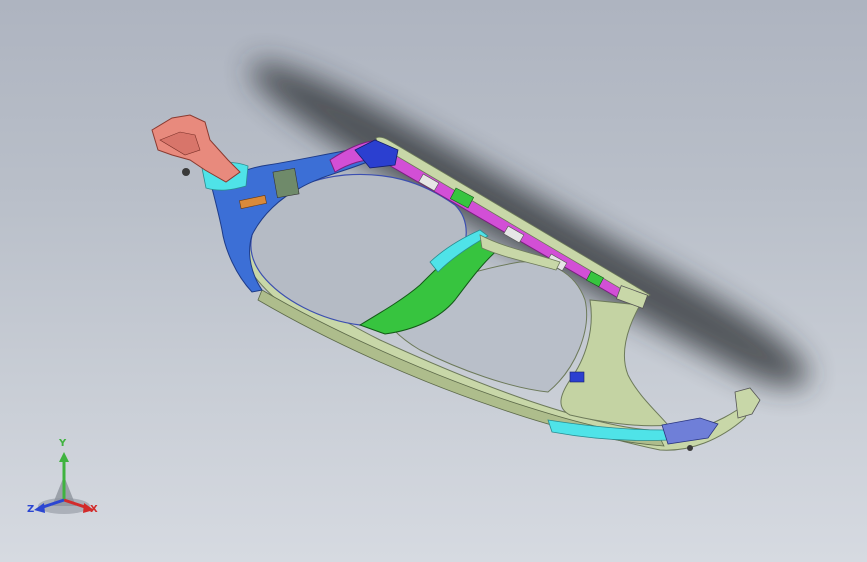  What do you see at coordinates (64, 457) in the screenshot?
I see `triad-y-arrow` at bounding box center [64, 457].